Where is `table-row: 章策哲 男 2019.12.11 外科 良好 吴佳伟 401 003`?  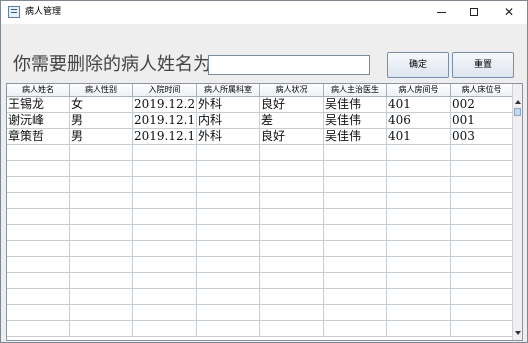
table-row: 章策哲 男 2019.12.11 外科 良好 吴佳伟 401 003 is located at coordinates (260, 137).